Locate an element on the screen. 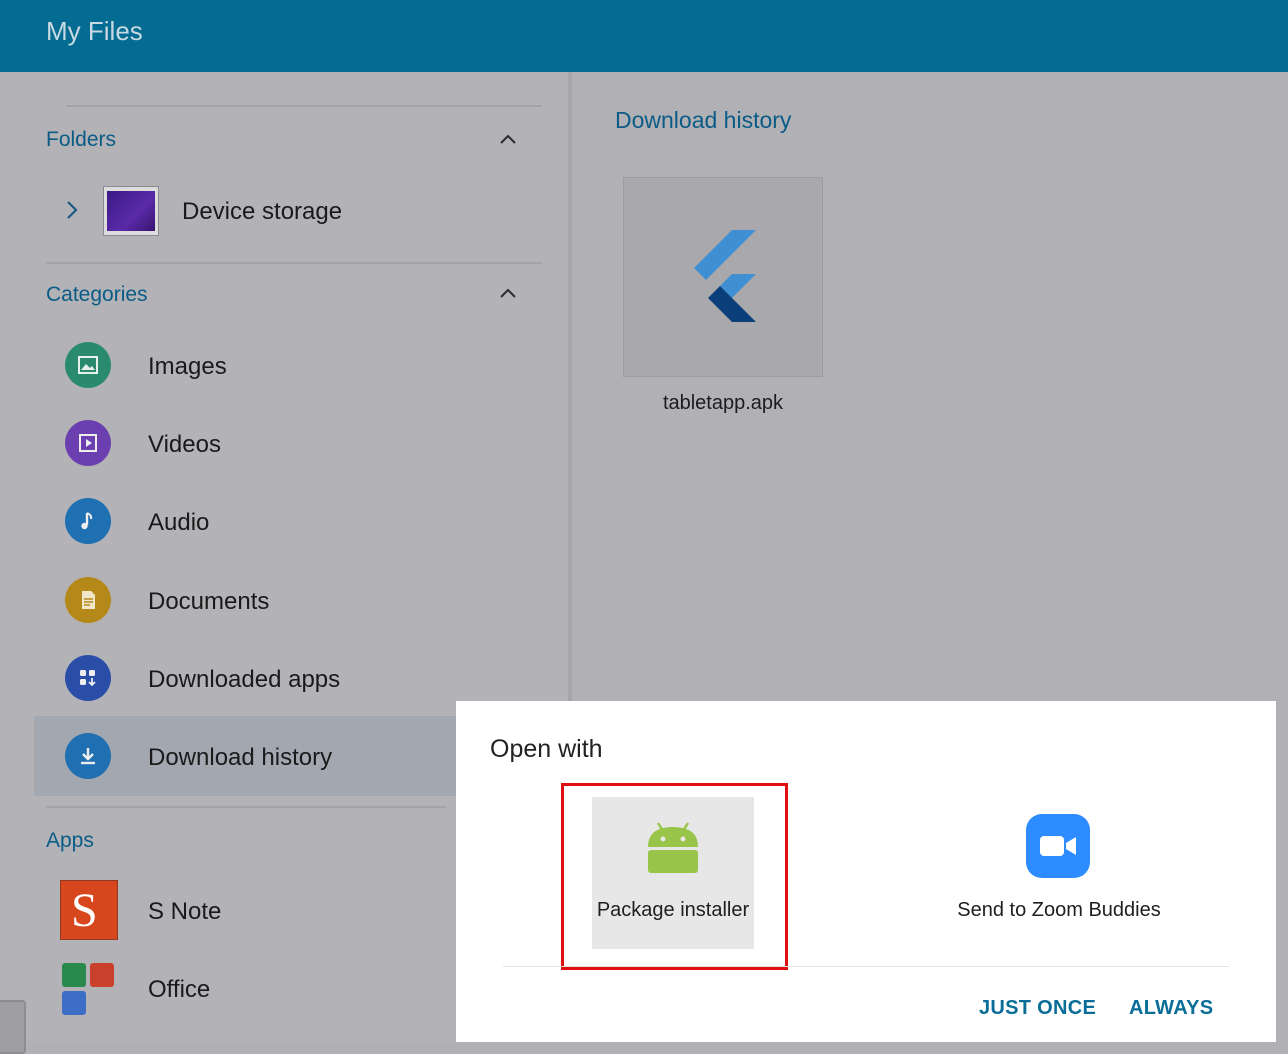  dialog-title: Open with is located at coordinates (546, 749).